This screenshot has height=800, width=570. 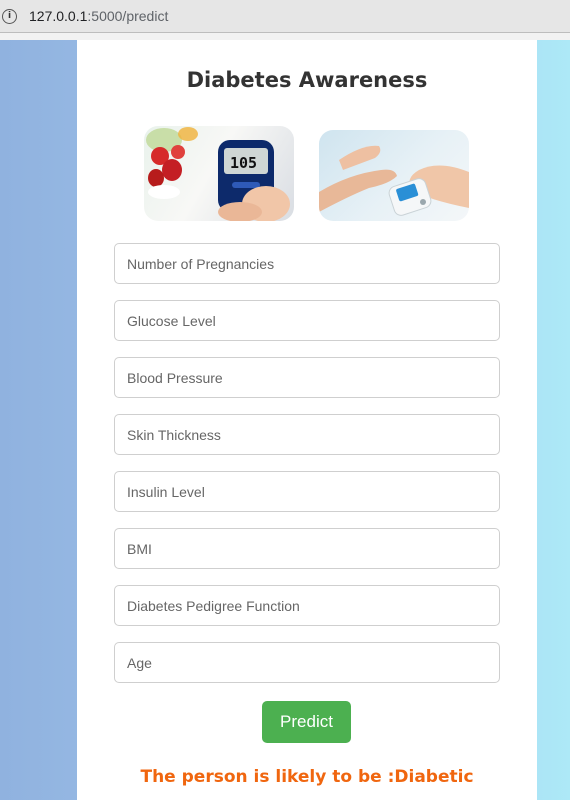 I want to click on insulin-input, so click(x=307, y=491).